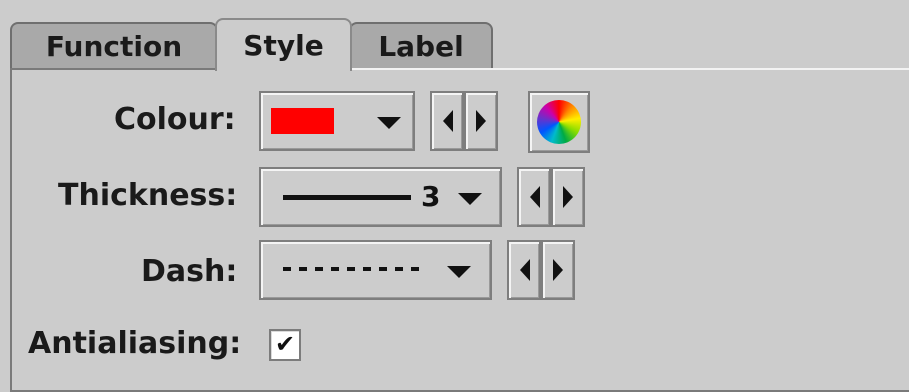 Image resolution: width=909 pixels, height=392 pixels. I want to click on tab-style-label: Style, so click(283, 45).